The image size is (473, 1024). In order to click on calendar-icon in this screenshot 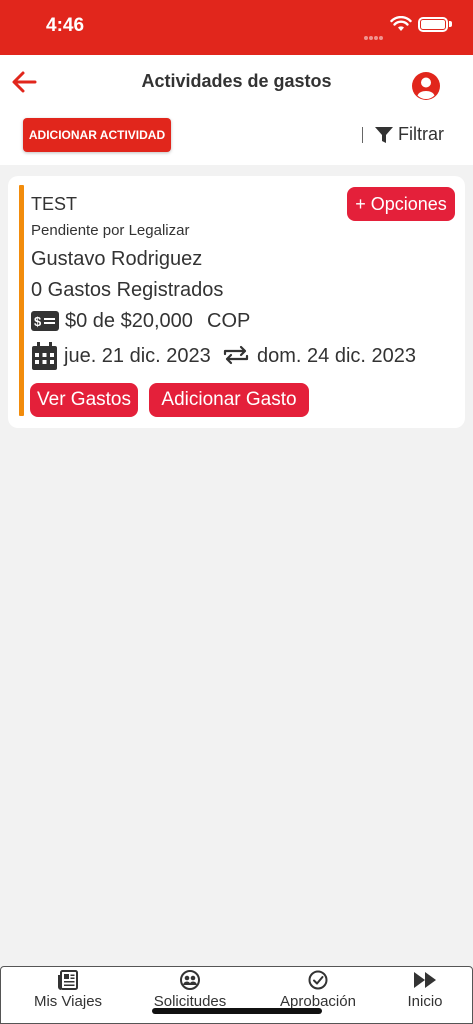, I will do `click(44, 356)`.